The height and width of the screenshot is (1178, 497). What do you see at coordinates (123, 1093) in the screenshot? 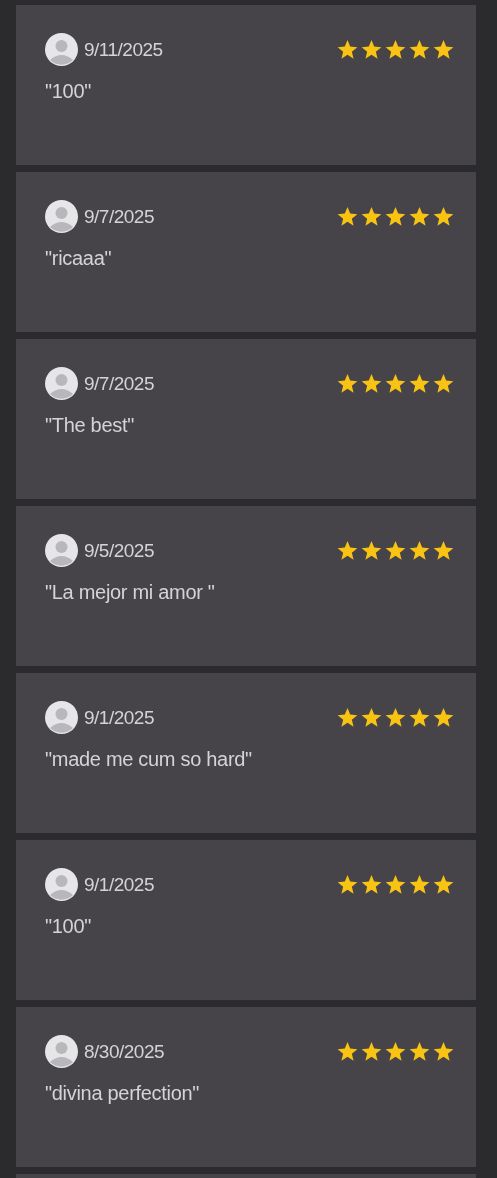
I see `review-text: "divina perfection"` at bounding box center [123, 1093].